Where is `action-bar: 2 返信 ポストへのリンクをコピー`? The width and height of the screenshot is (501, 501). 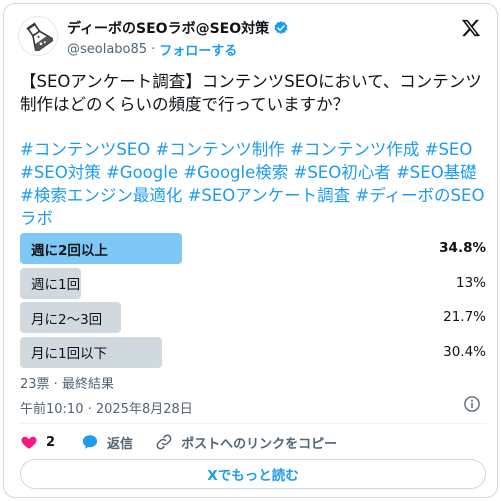
action-bar: 2 返信 ポストへのリンクをコピー is located at coordinates (188, 442).